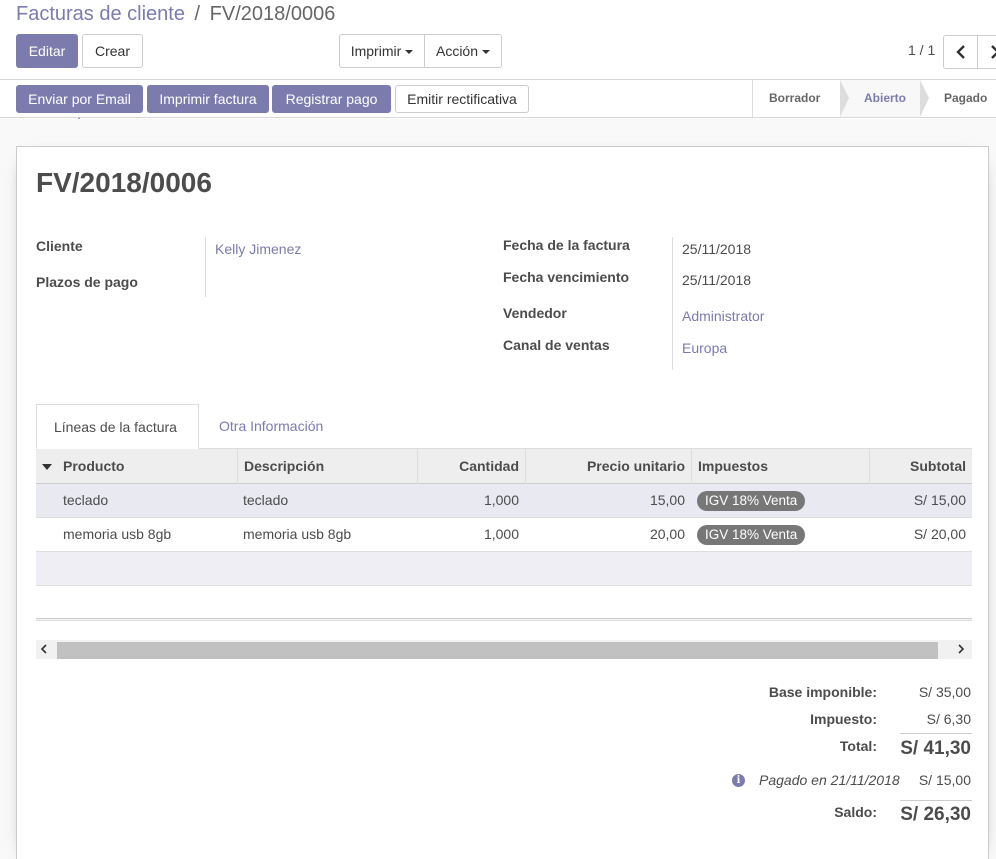  I want to click on stage-label: Abierto, so click(885, 98).